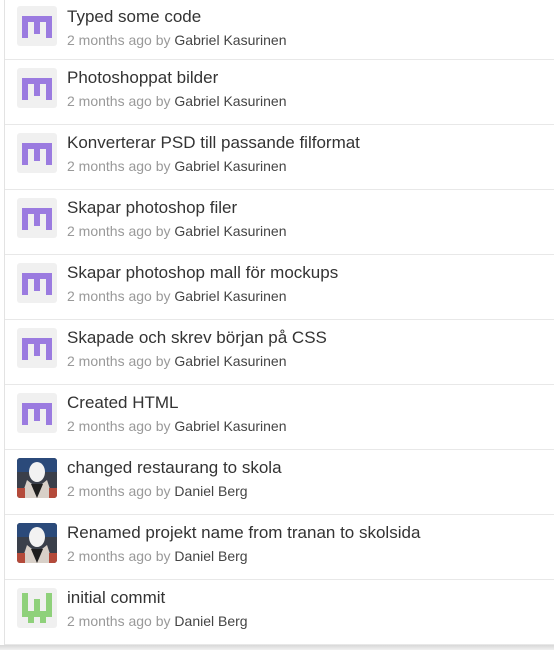  I want to click on commit-message: Typed some code, so click(134, 17).